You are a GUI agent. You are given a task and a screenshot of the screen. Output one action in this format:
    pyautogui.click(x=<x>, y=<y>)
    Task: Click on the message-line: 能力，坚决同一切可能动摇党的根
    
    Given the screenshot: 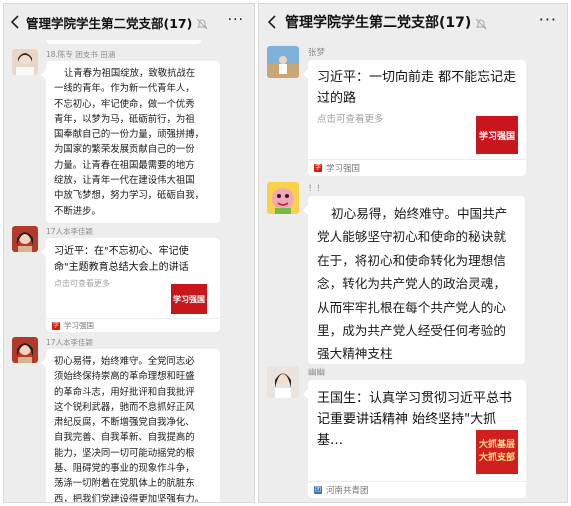 What is the action you would take?
    pyautogui.click(x=124, y=453)
    